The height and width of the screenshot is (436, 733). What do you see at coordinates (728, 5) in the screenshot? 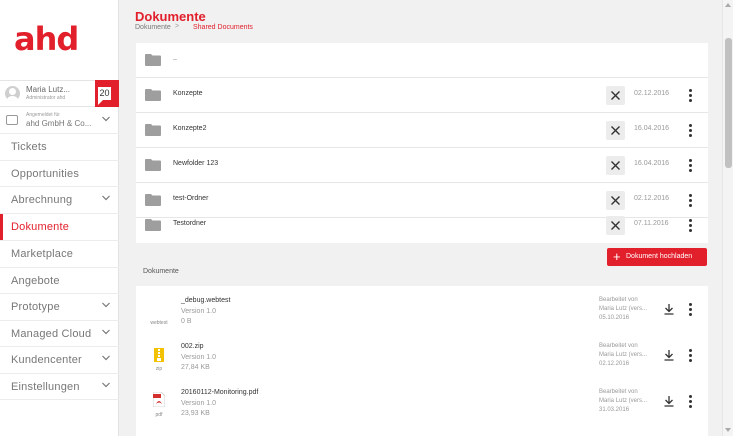
I see `scroll-up-arrow-icon` at bounding box center [728, 5].